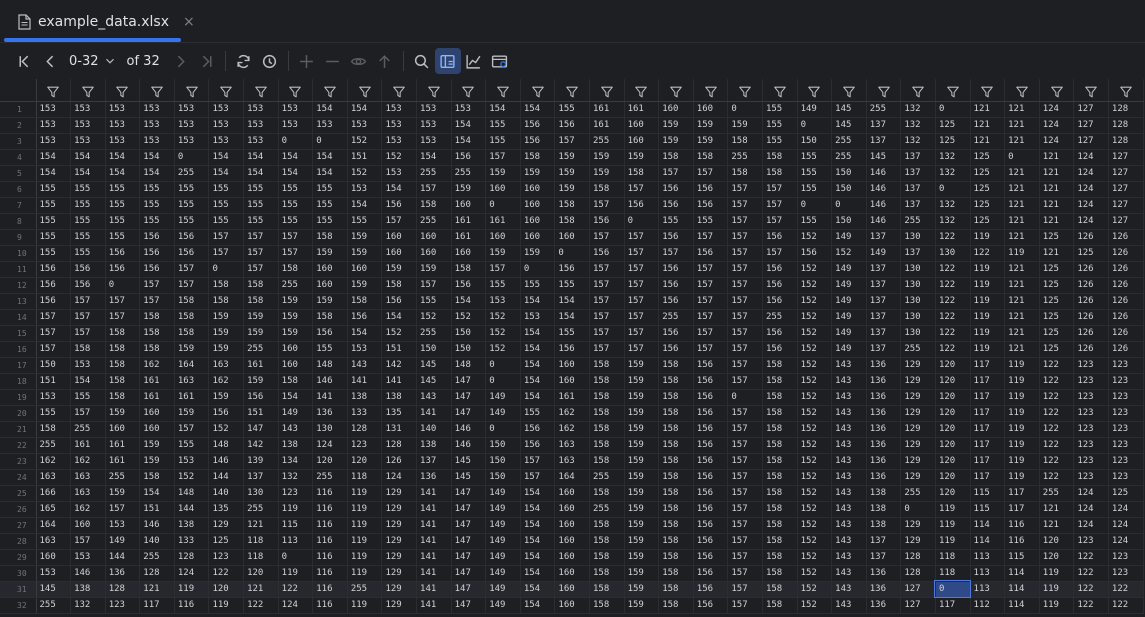  What do you see at coordinates (330, 461) in the screenshot?
I see `table-cell: 120` at bounding box center [330, 461].